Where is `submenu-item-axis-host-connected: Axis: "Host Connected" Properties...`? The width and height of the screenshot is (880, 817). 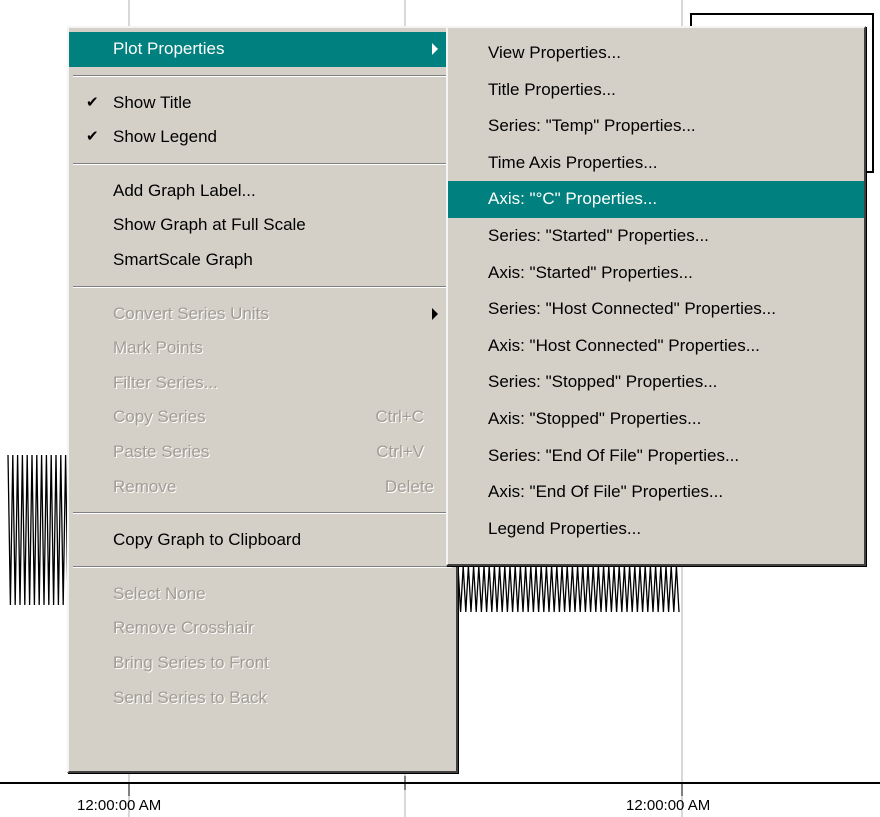
submenu-item-axis-host-connected: Axis: "Host Connected" Properties... is located at coordinates (656, 346).